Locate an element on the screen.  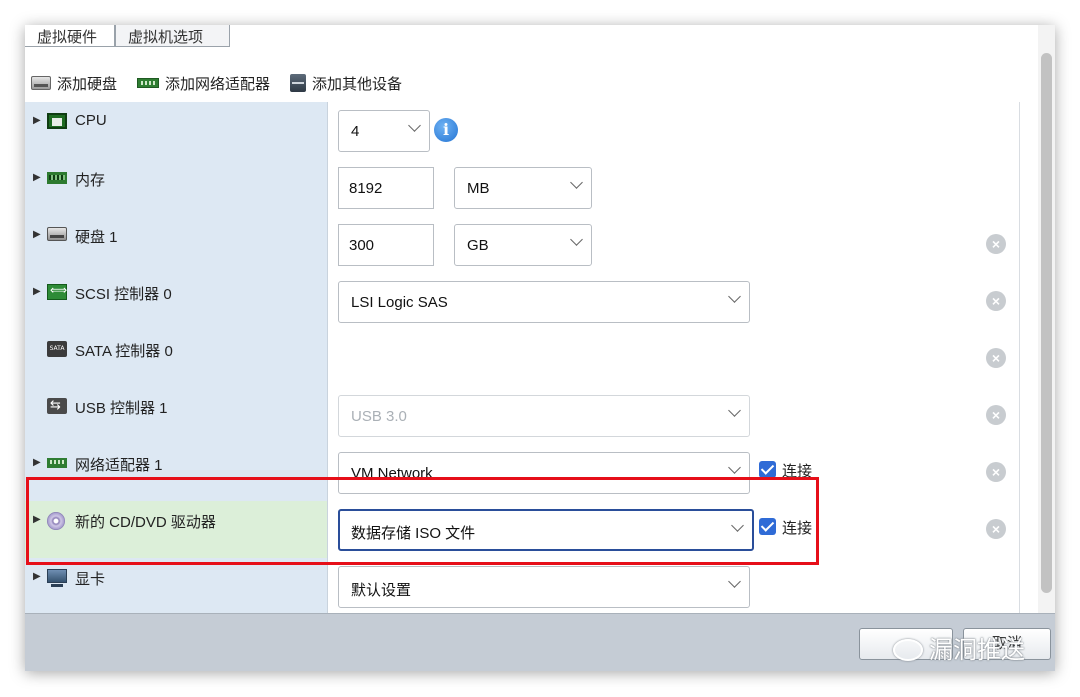
toolbar: 添加硬盘 添加网络适配器 添加其他设备 is located at coordinates (226, 83).